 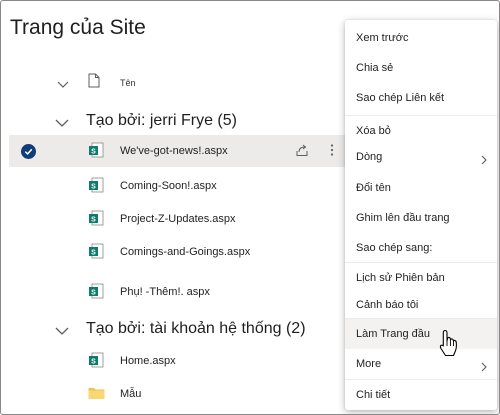 I want to click on file-name: We've-got-news!.aspx, so click(x=174, y=151).